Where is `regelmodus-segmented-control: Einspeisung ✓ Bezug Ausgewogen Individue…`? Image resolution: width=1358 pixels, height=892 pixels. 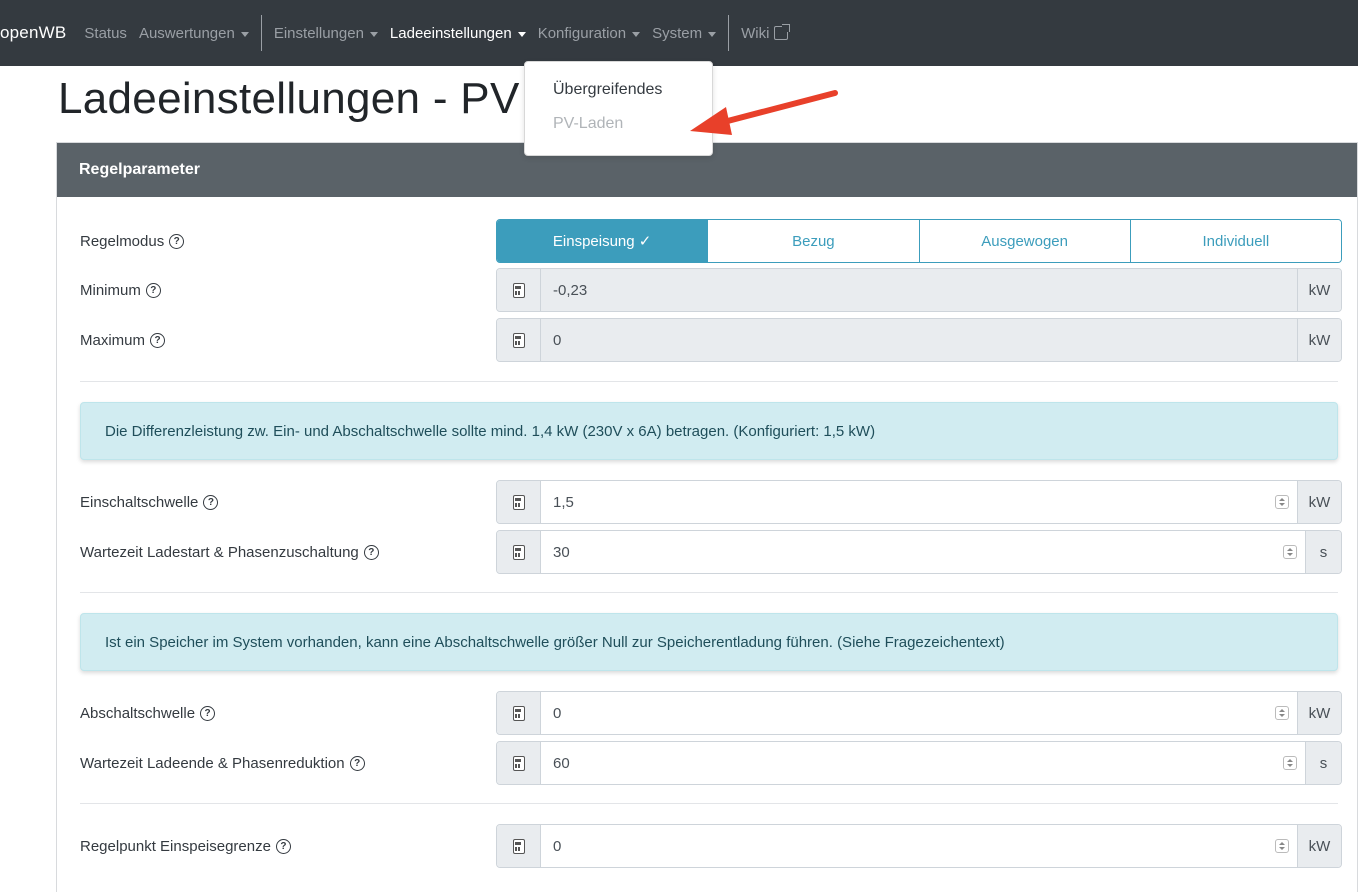 regelmodus-segmented-control: Einspeisung ✓ Bezug Ausgewogen Individue… is located at coordinates (919, 241).